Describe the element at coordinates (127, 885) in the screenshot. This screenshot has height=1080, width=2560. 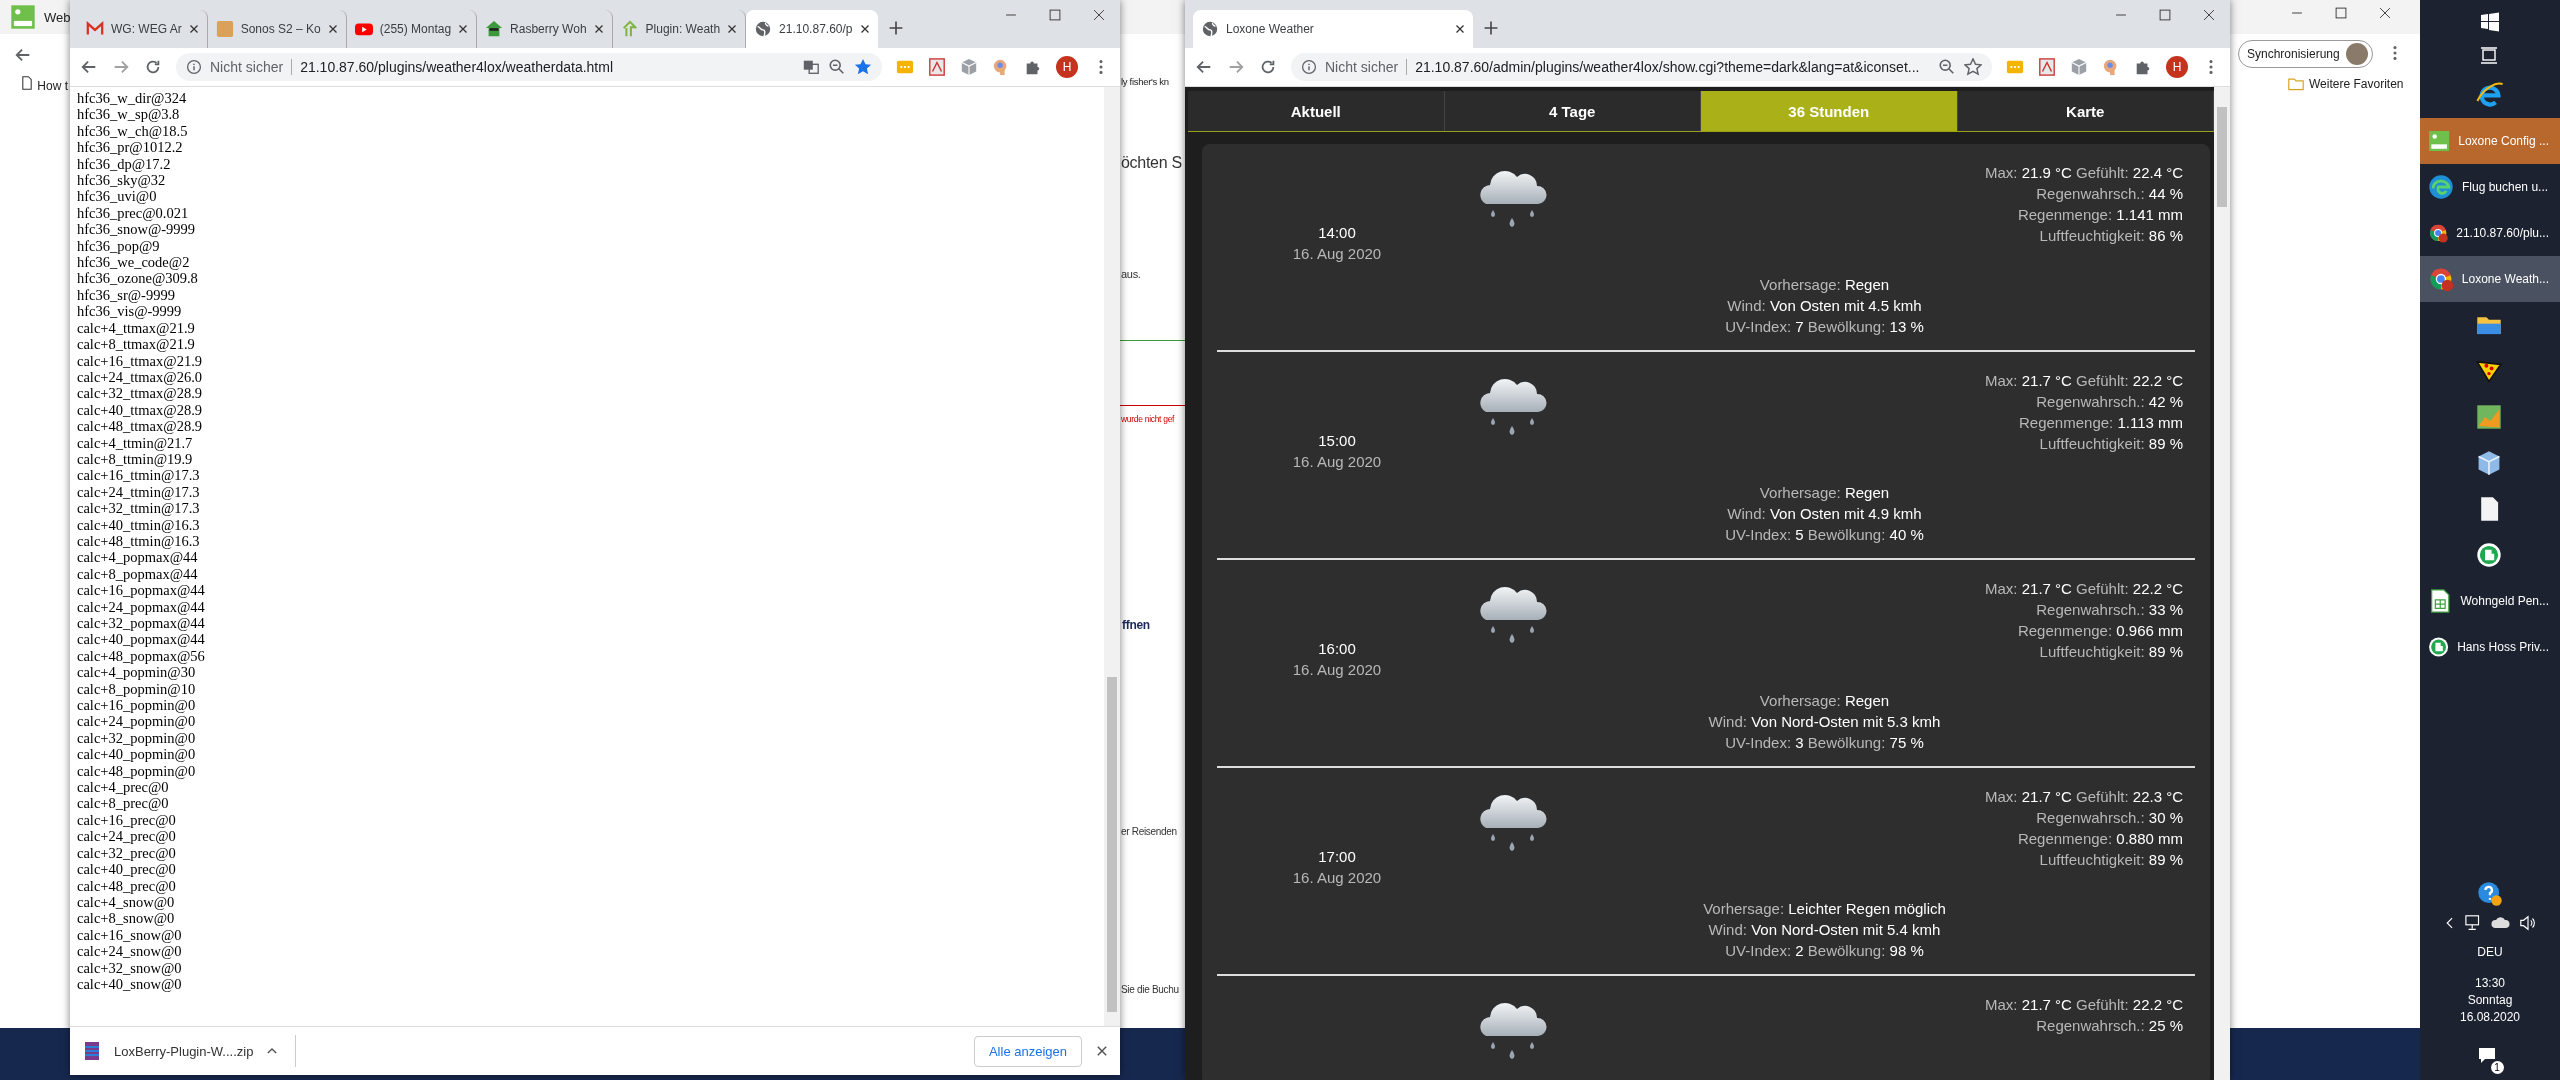
I see `data-line: calc+48_prec@0` at that location.